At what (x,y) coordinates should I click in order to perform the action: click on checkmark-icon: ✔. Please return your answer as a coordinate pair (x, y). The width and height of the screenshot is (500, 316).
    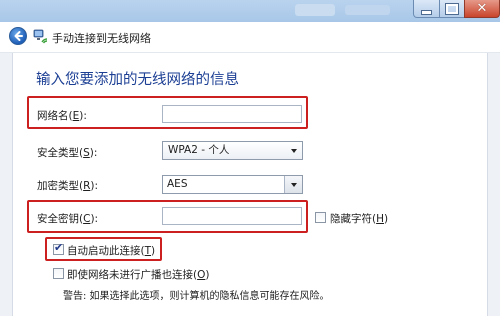
    Looking at the image, I should click on (59, 247).